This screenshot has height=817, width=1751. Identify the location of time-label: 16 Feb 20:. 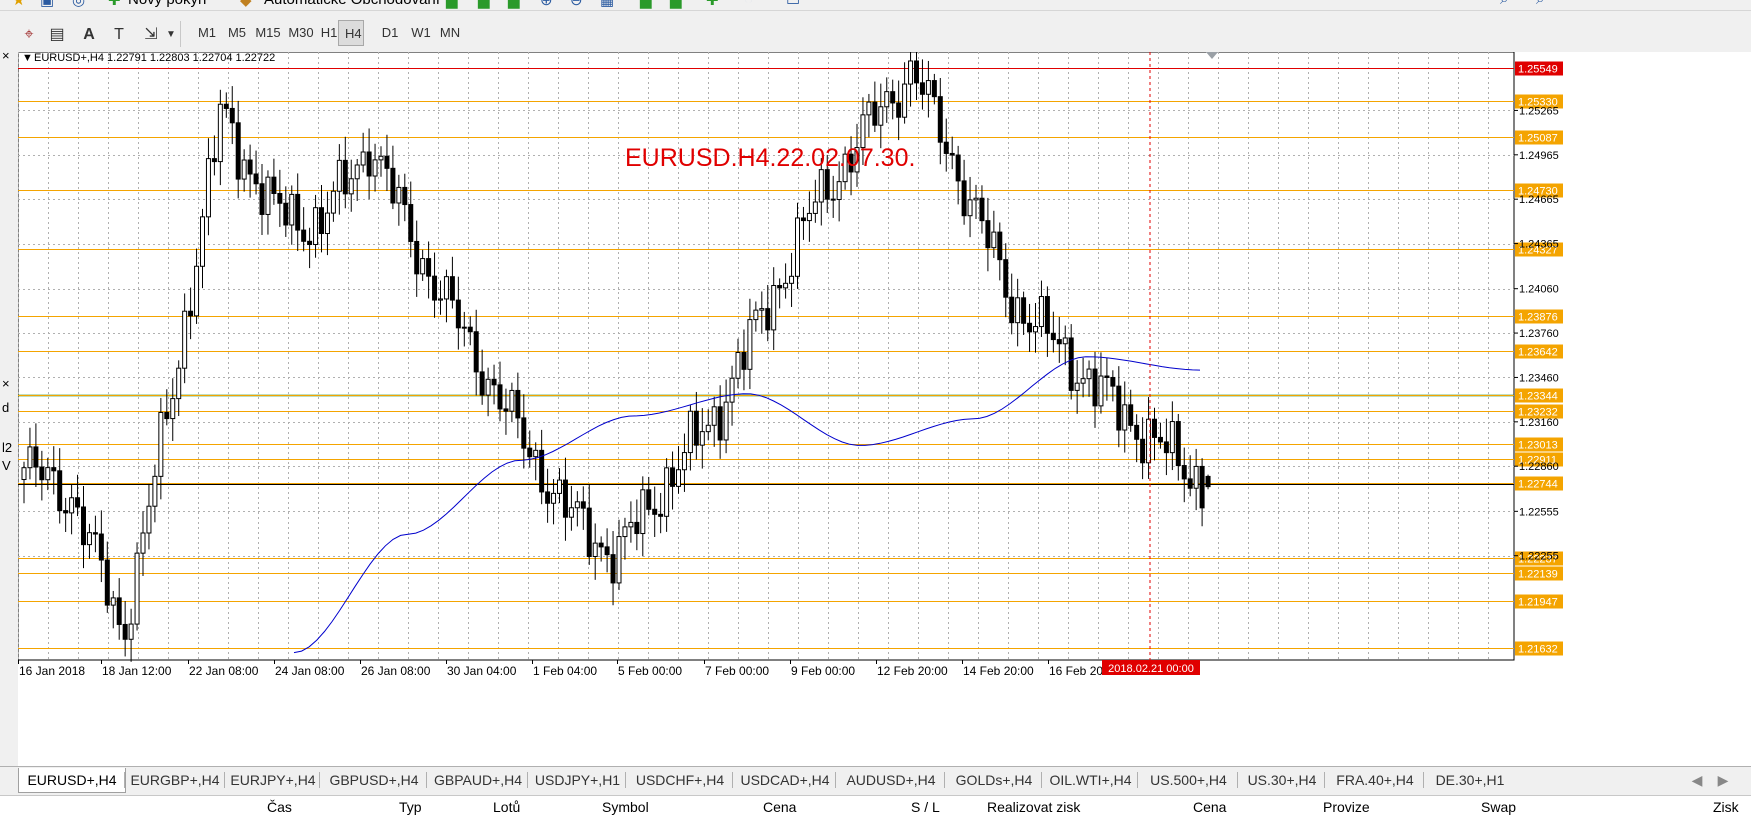
(1077, 671).